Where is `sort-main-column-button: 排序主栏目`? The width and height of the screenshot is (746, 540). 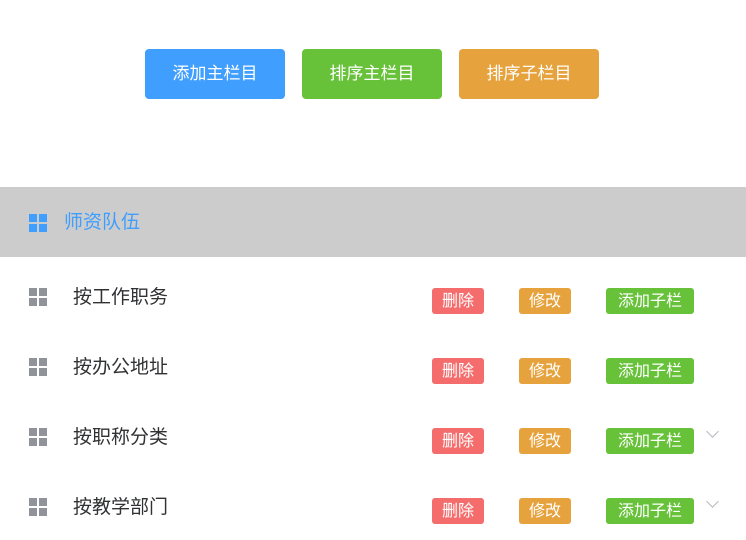 sort-main-column-button: 排序主栏目 is located at coordinates (372, 74).